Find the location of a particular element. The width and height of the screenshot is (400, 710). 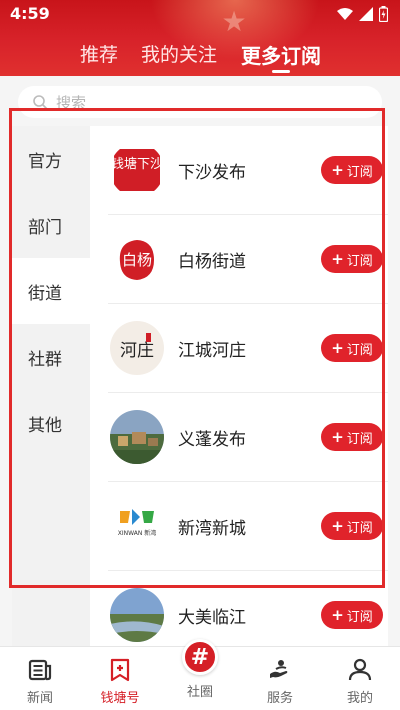

hezhuang-logo-icon: 河庄 is located at coordinates (137, 347).